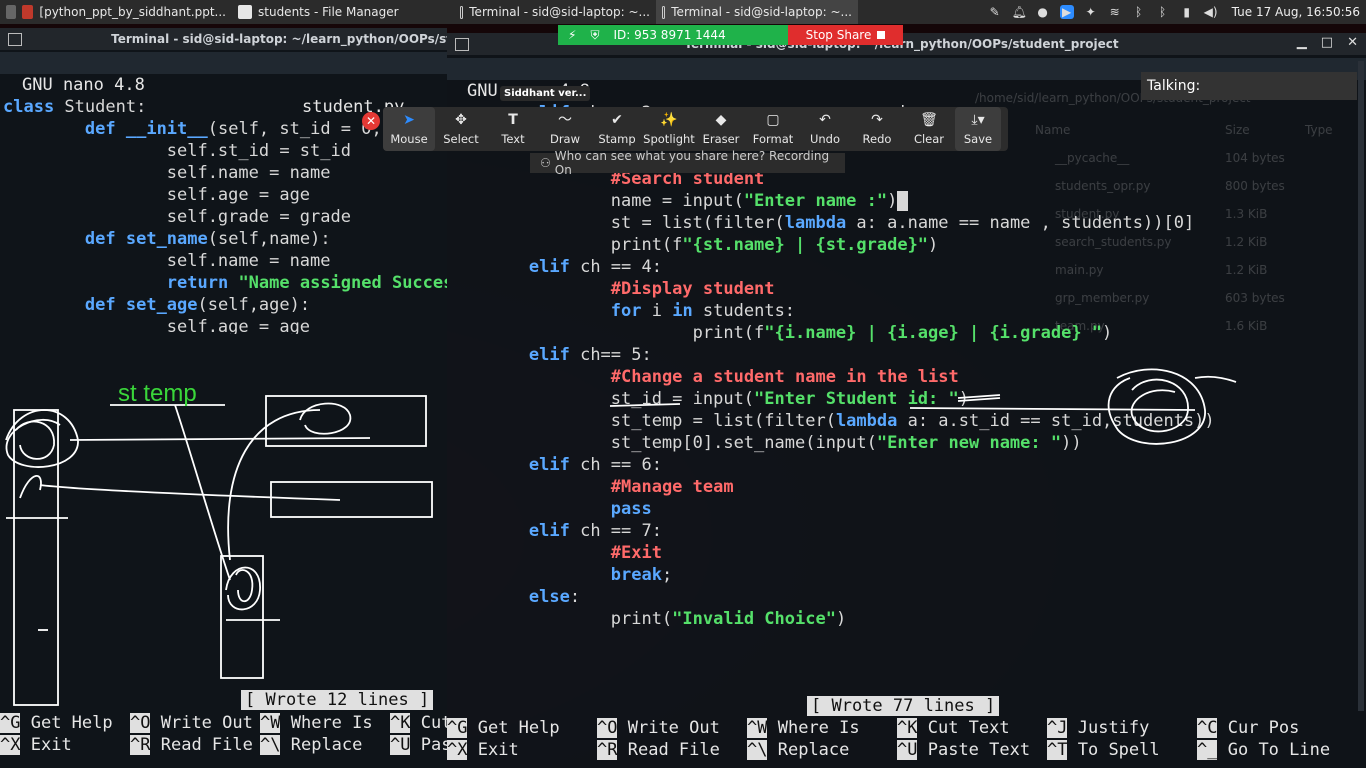 This screenshot has height=768, width=1366. Describe the element at coordinates (409, 119) in the screenshot. I see `cursor-icon: ➤` at that location.